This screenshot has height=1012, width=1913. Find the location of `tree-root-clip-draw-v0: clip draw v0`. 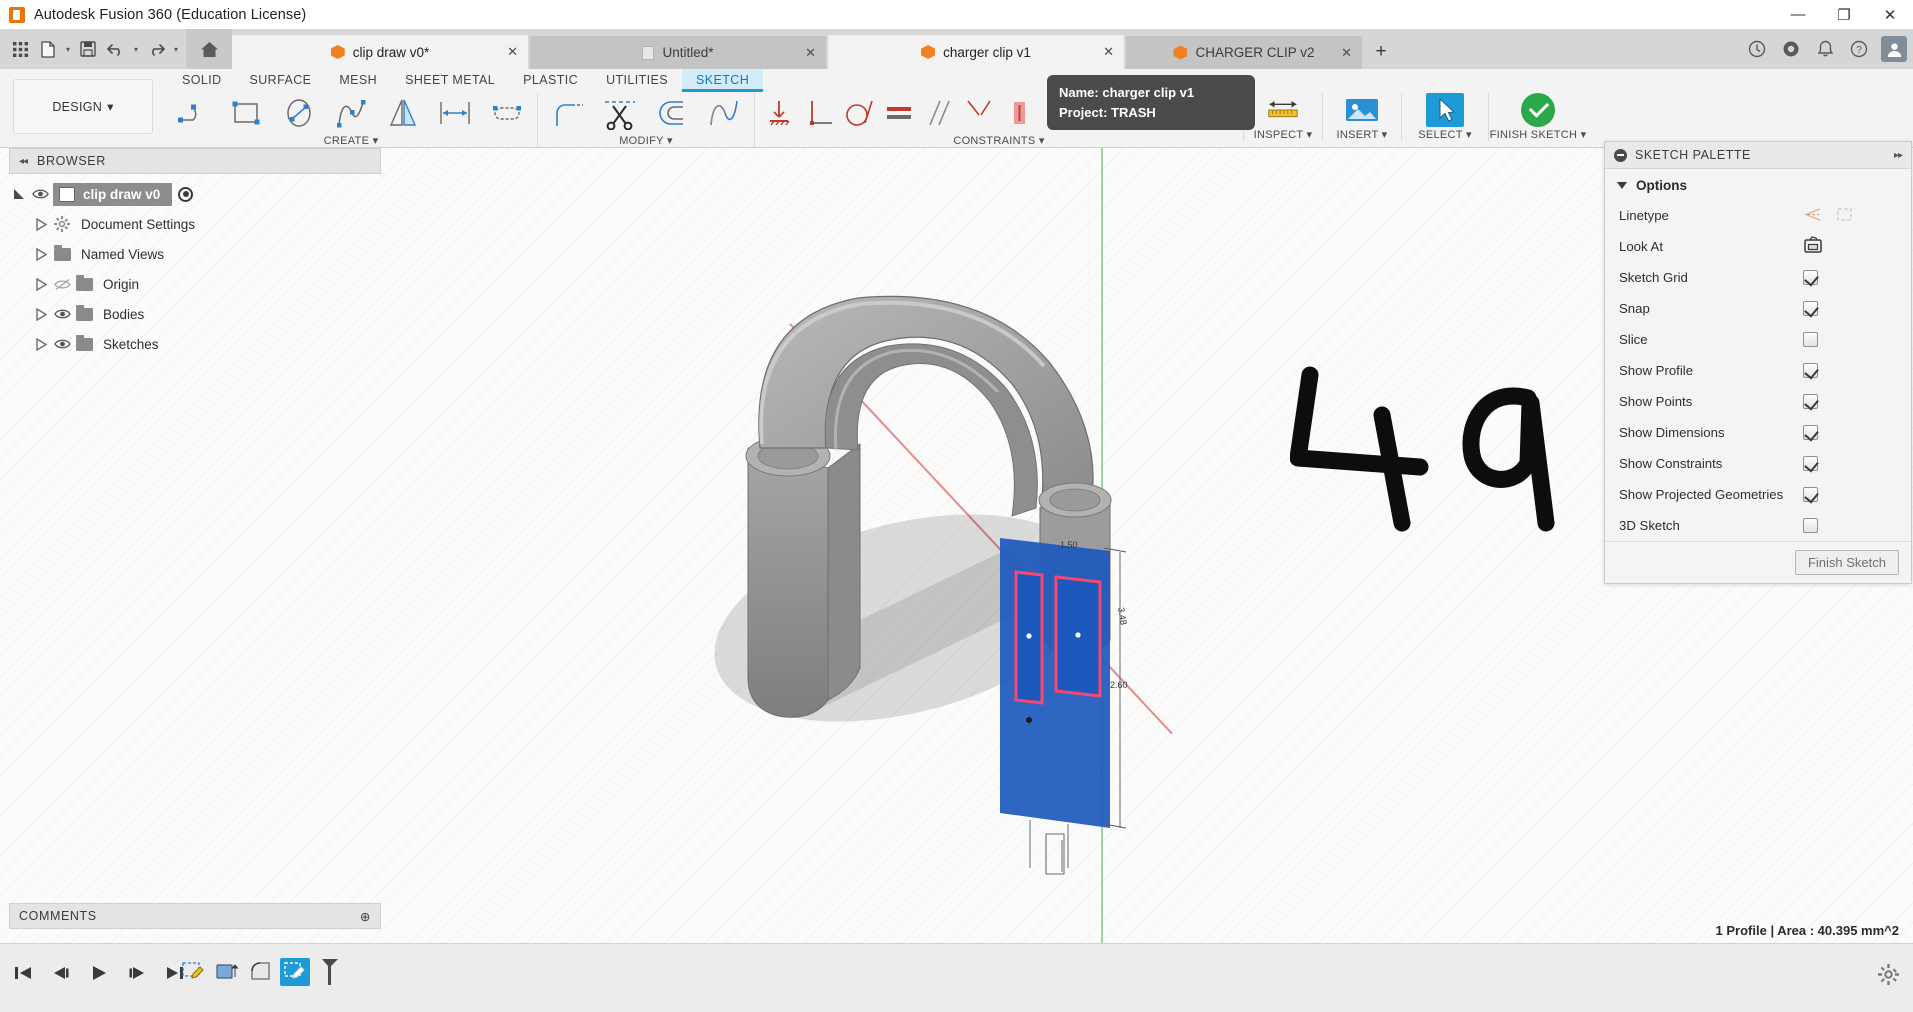

tree-root-clip-draw-v0: clip draw v0 is located at coordinates (195, 194).